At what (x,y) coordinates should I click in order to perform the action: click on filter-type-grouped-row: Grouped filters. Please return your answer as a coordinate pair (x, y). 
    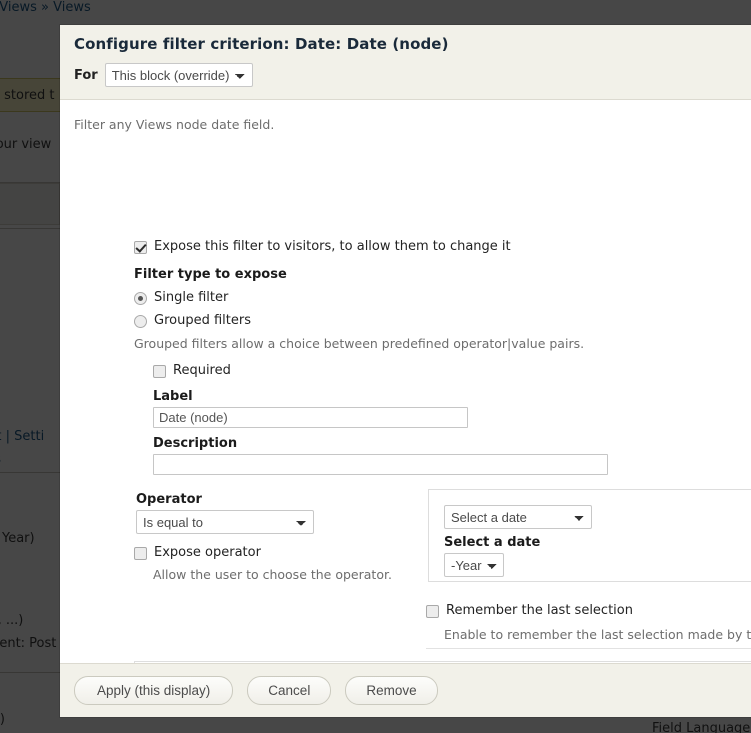
    Looking at the image, I should click on (192, 320).